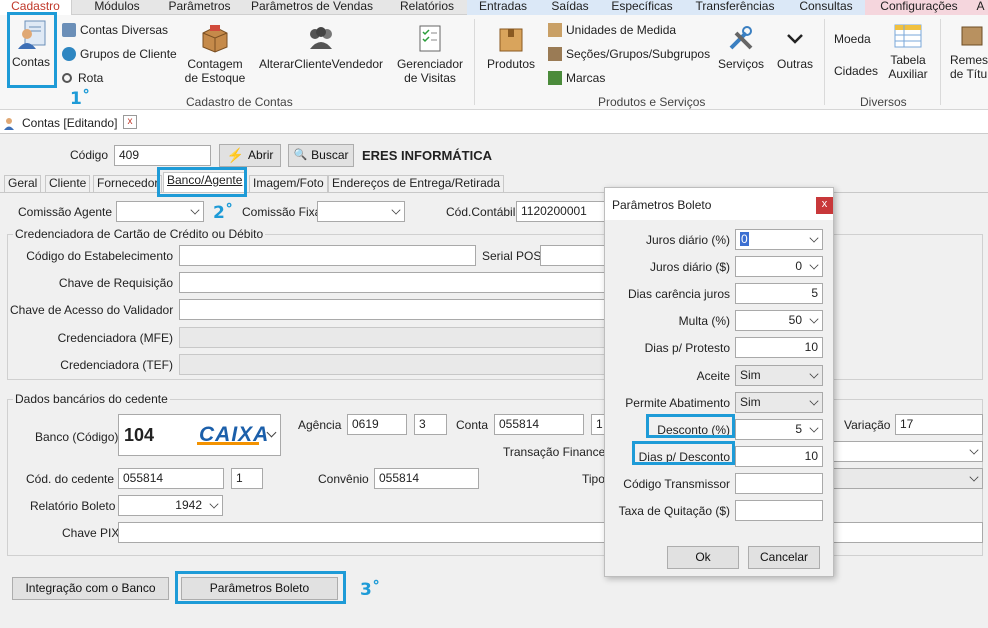 Image resolution: width=988 pixels, height=628 pixels. What do you see at coordinates (392, 364) in the screenshot?
I see `cred-tef-select` at bounding box center [392, 364].